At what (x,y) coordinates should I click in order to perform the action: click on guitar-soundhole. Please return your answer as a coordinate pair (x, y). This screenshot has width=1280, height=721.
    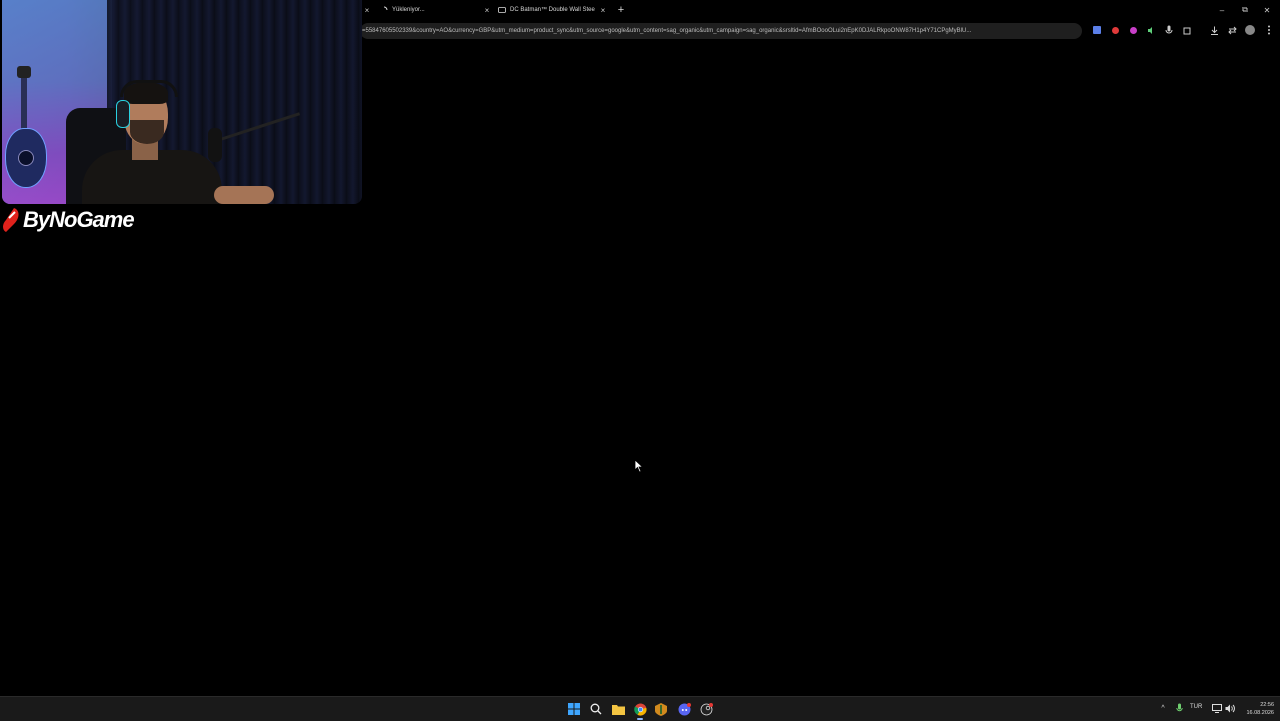
    Looking at the image, I should click on (26, 158).